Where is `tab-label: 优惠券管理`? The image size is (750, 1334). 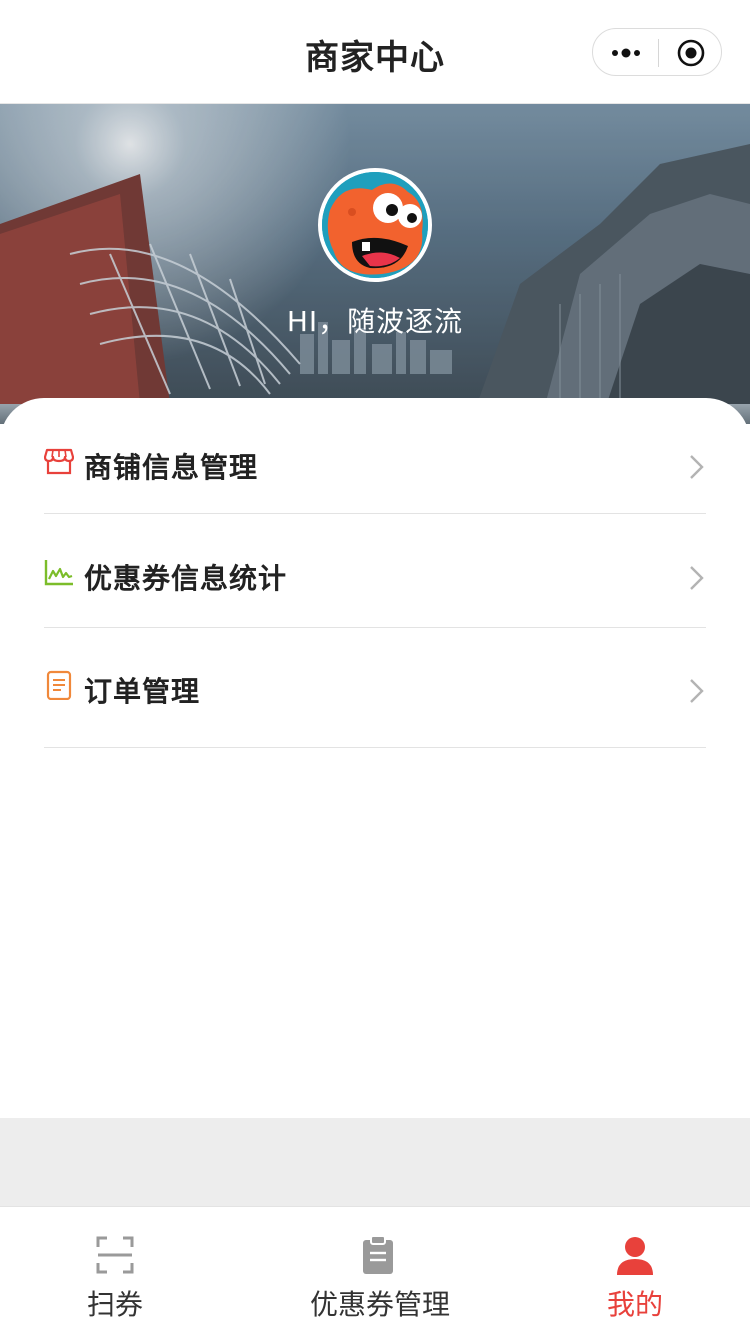
tab-label: 优惠券管理 is located at coordinates (379, 1304).